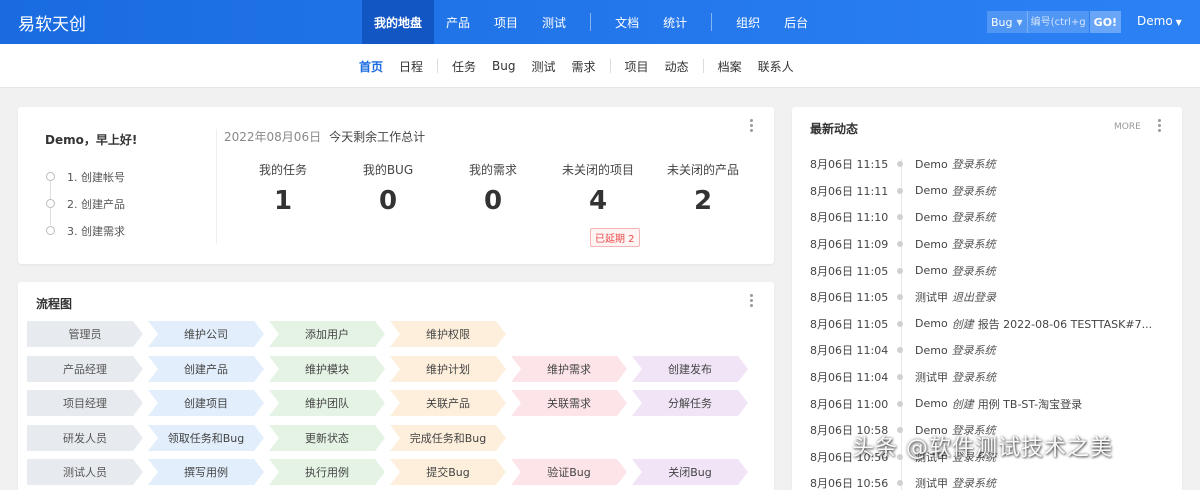  I want to click on flow-step: 关联需求, so click(569, 403).